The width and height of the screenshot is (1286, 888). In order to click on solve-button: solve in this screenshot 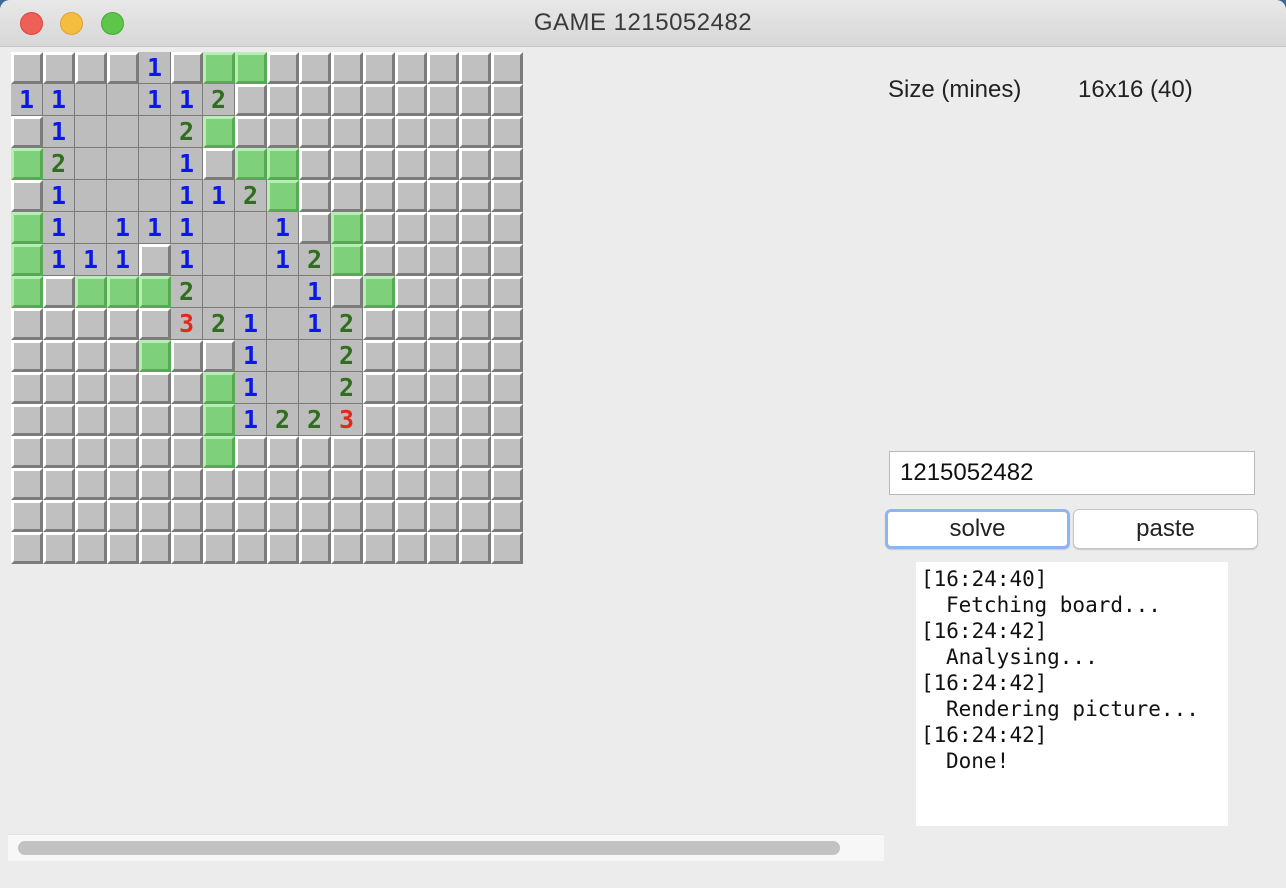, I will do `click(977, 529)`.